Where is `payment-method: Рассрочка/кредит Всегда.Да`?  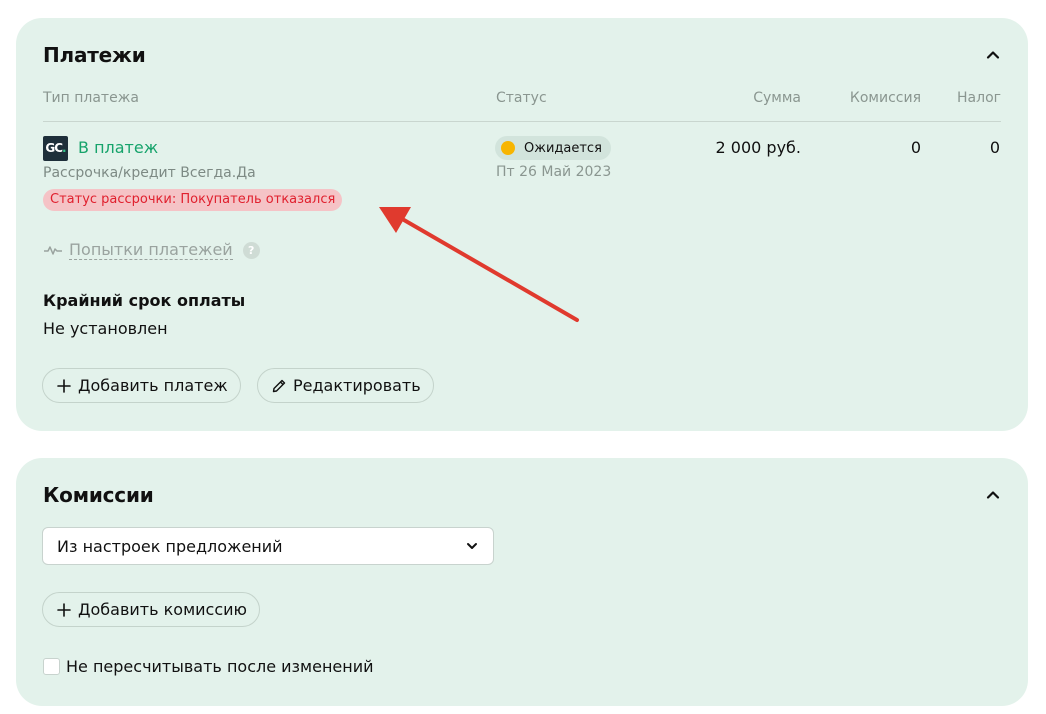
payment-method: Рассрочка/кредит Всегда.Да is located at coordinates (149, 173).